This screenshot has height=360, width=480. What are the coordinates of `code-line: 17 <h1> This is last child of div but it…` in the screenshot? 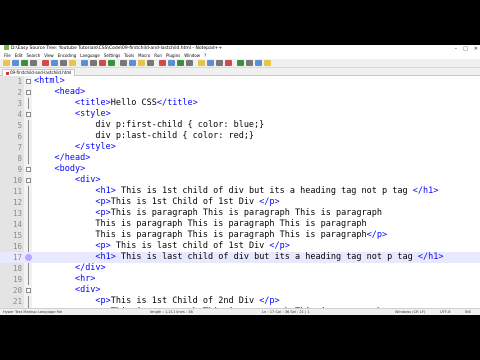 It's located at (240, 257).